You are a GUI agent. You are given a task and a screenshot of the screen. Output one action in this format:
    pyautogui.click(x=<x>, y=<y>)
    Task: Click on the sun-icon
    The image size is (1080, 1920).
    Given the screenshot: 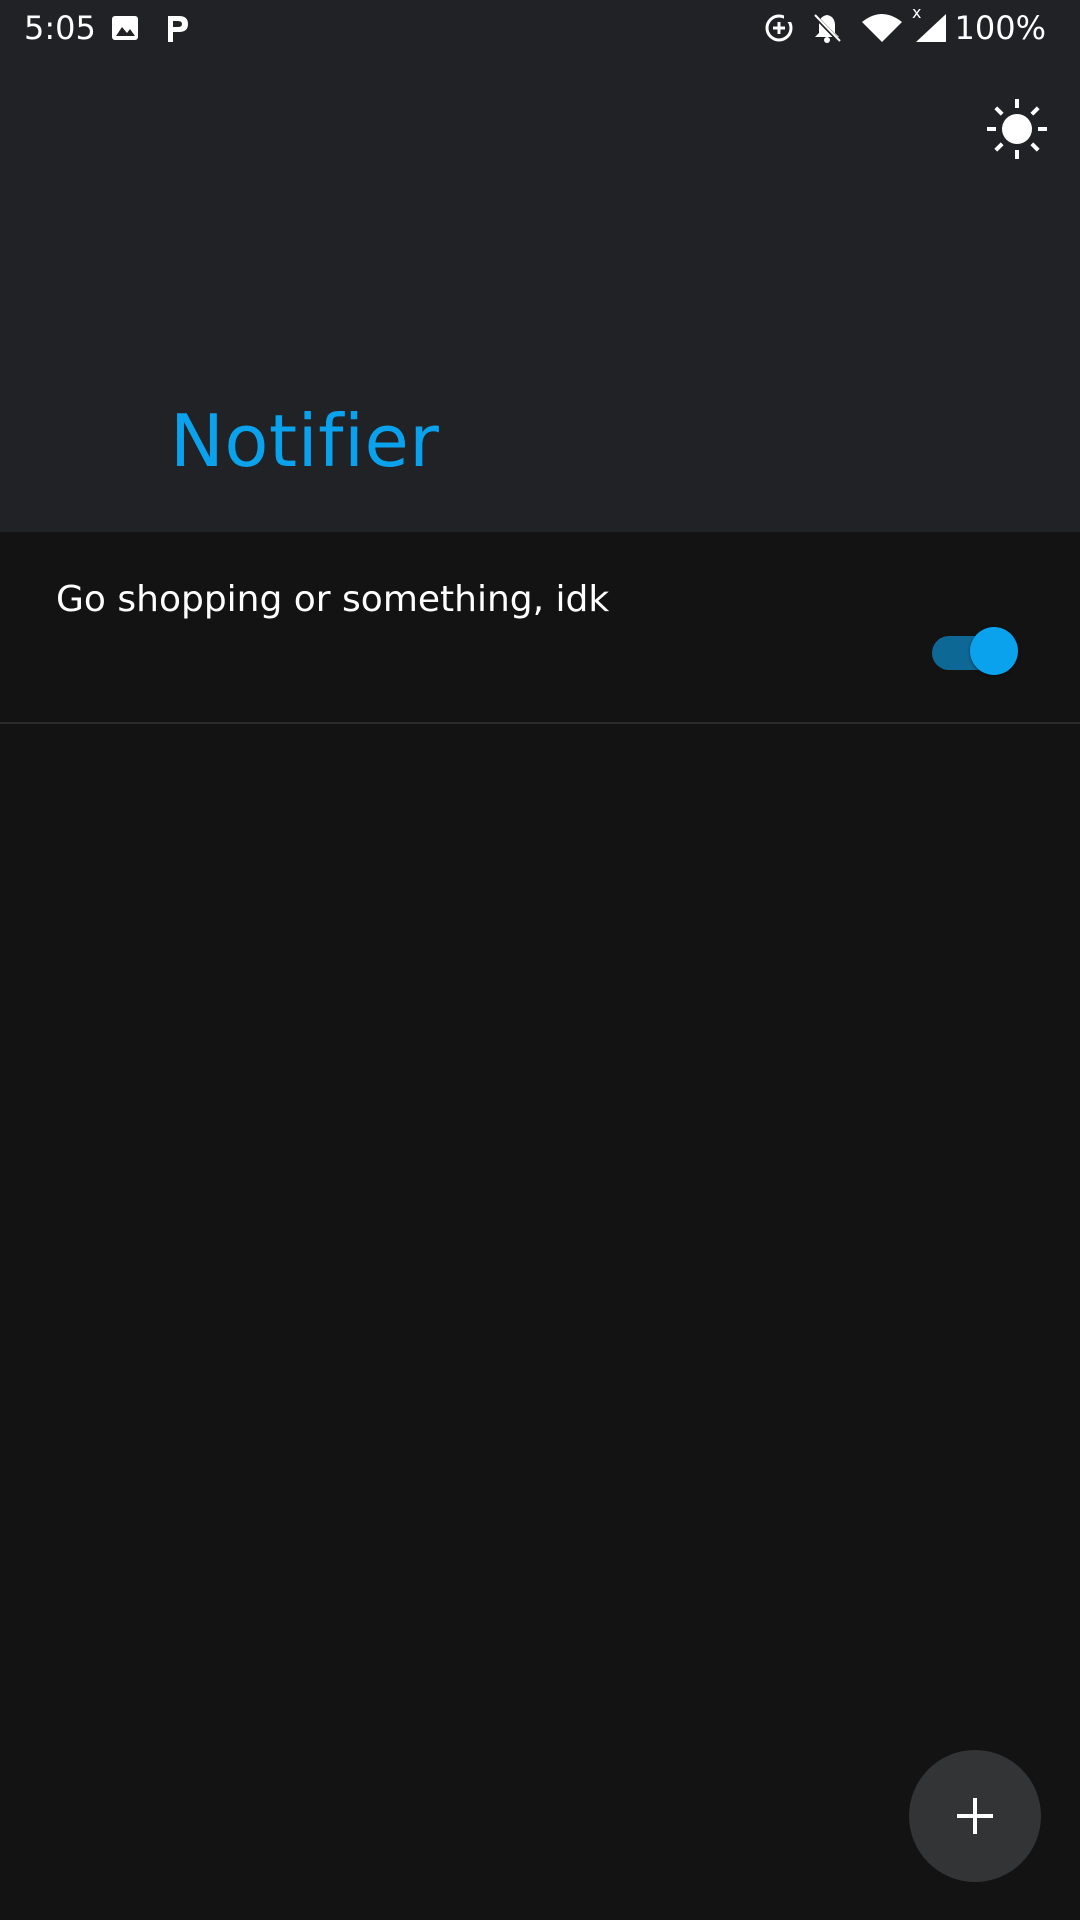 What is the action you would take?
    pyautogui.click(x=1017, y=133)
    